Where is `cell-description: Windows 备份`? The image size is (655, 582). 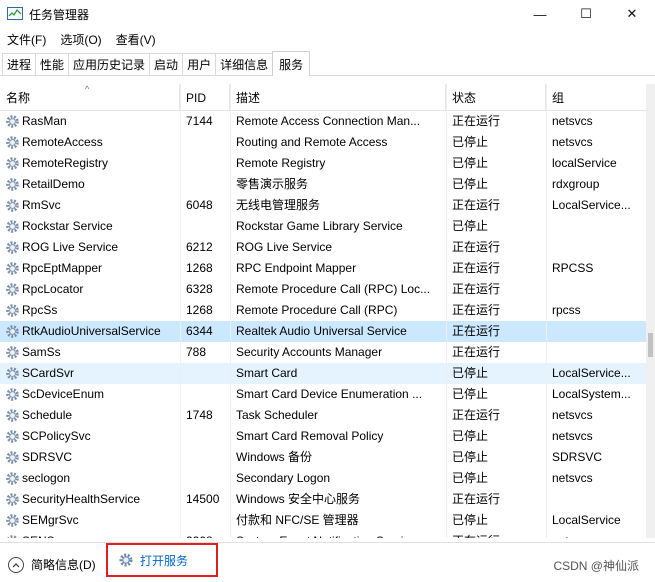 cell-description: Windows 备份 is located at coordinates (338, 457).